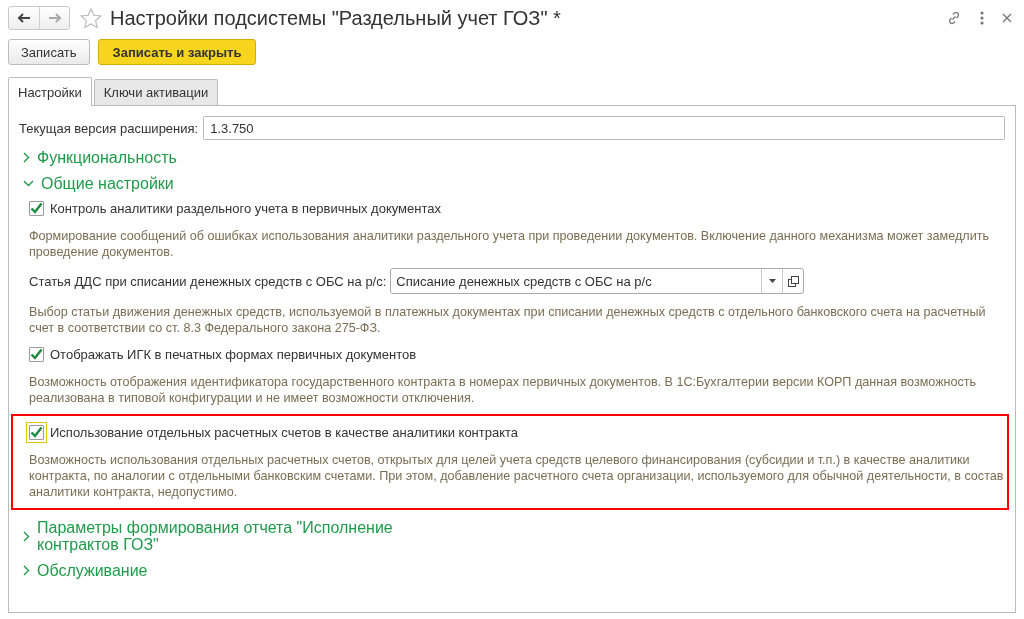 This screenshot has width=1024, height=619. I want to click on close-icon, so click(1007, 18).